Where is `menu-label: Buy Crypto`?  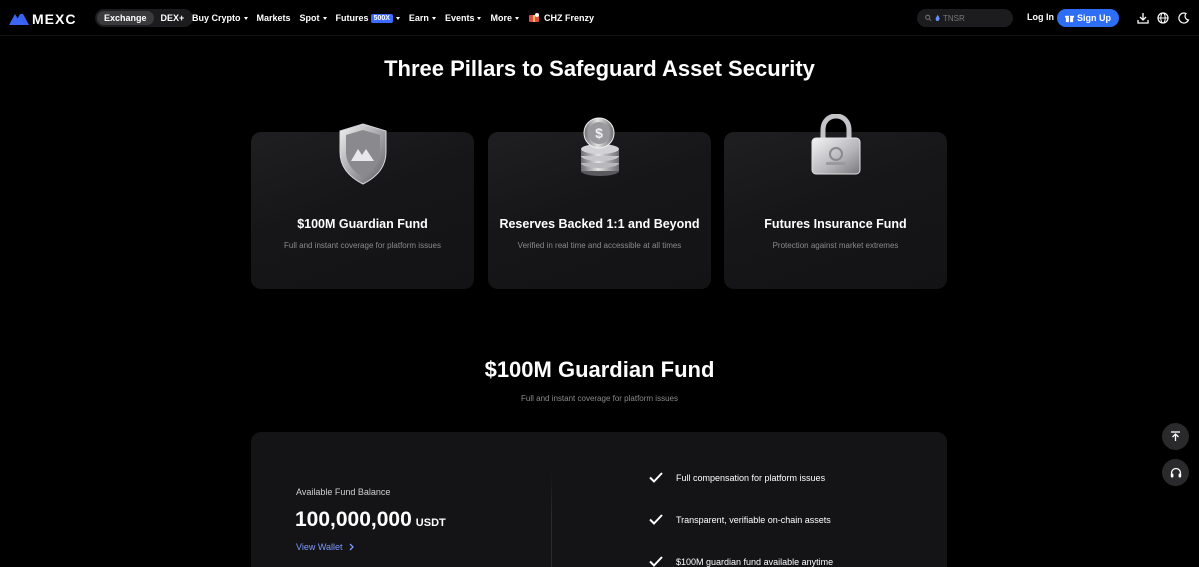 menu-label: Buy Crypto is located at coordinates (216, 18).